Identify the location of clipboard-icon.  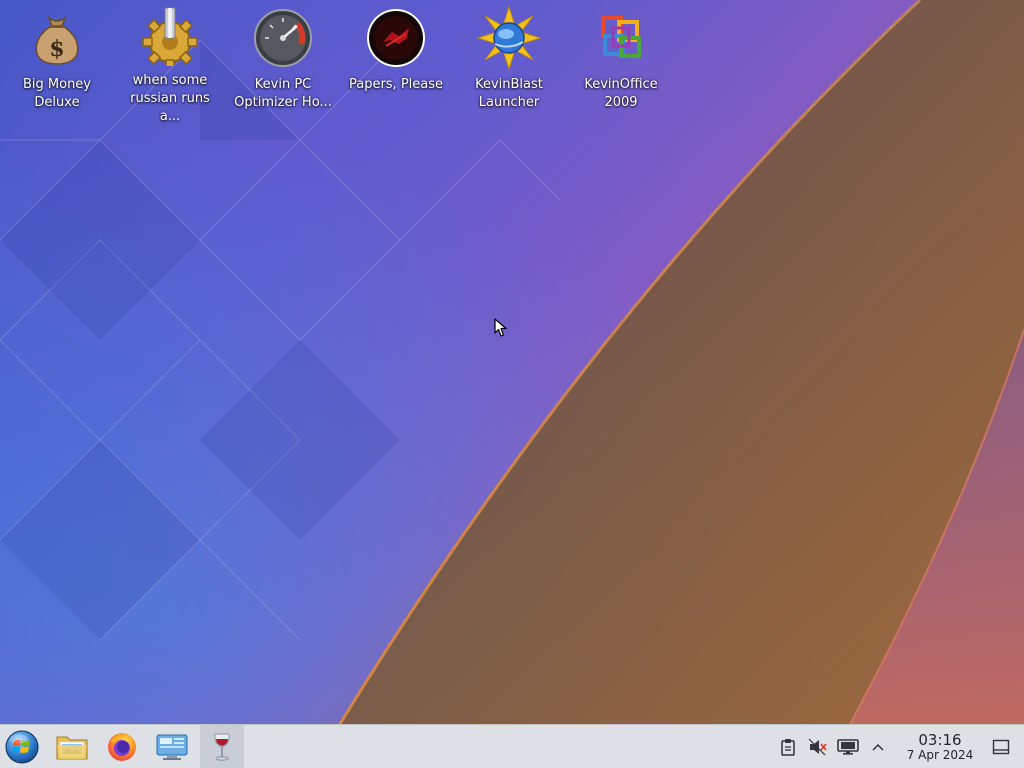
(788, 747).